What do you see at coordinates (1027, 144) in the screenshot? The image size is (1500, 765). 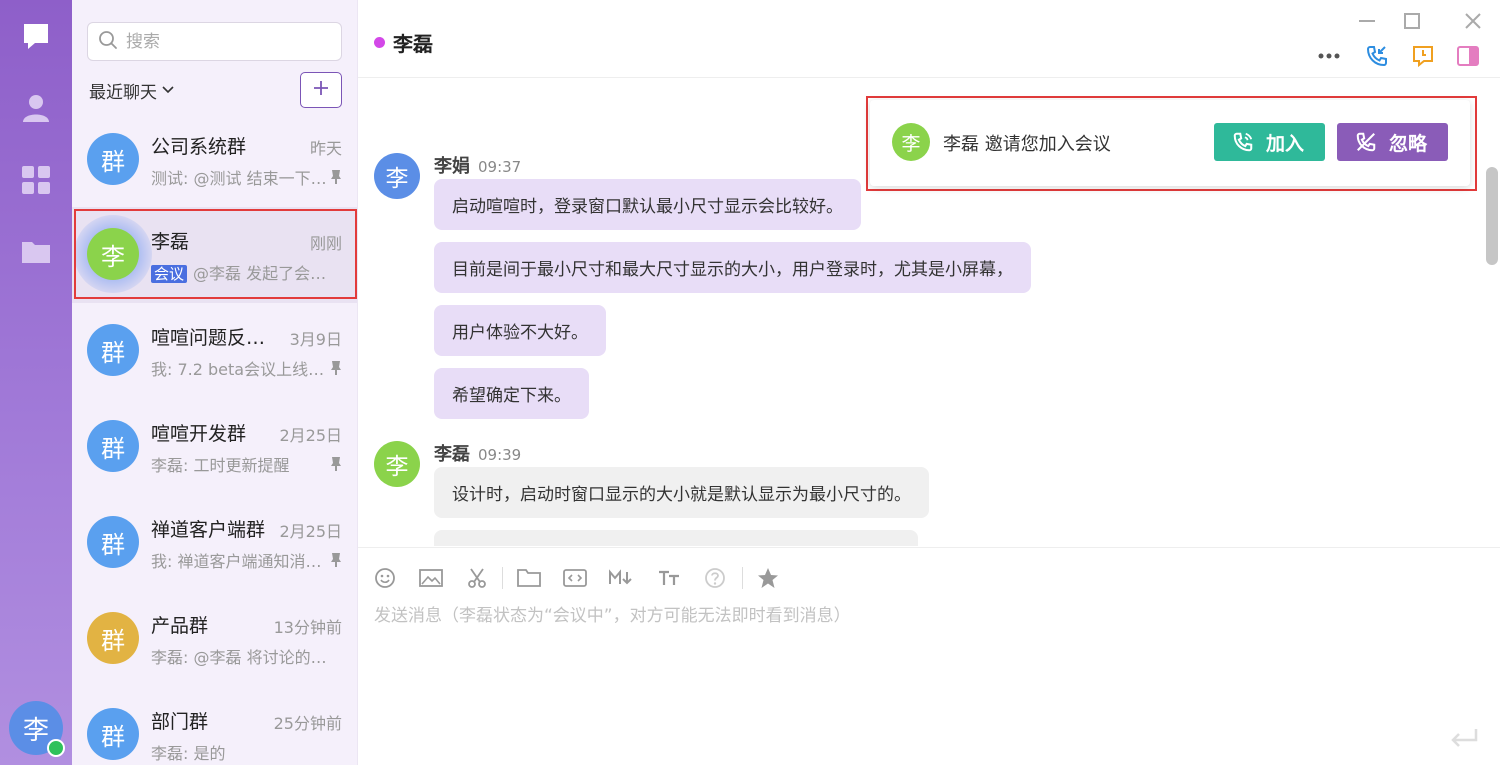 I see `invite-text: 李磊 邀请您加入会议` at bounding box center [1027, 144].